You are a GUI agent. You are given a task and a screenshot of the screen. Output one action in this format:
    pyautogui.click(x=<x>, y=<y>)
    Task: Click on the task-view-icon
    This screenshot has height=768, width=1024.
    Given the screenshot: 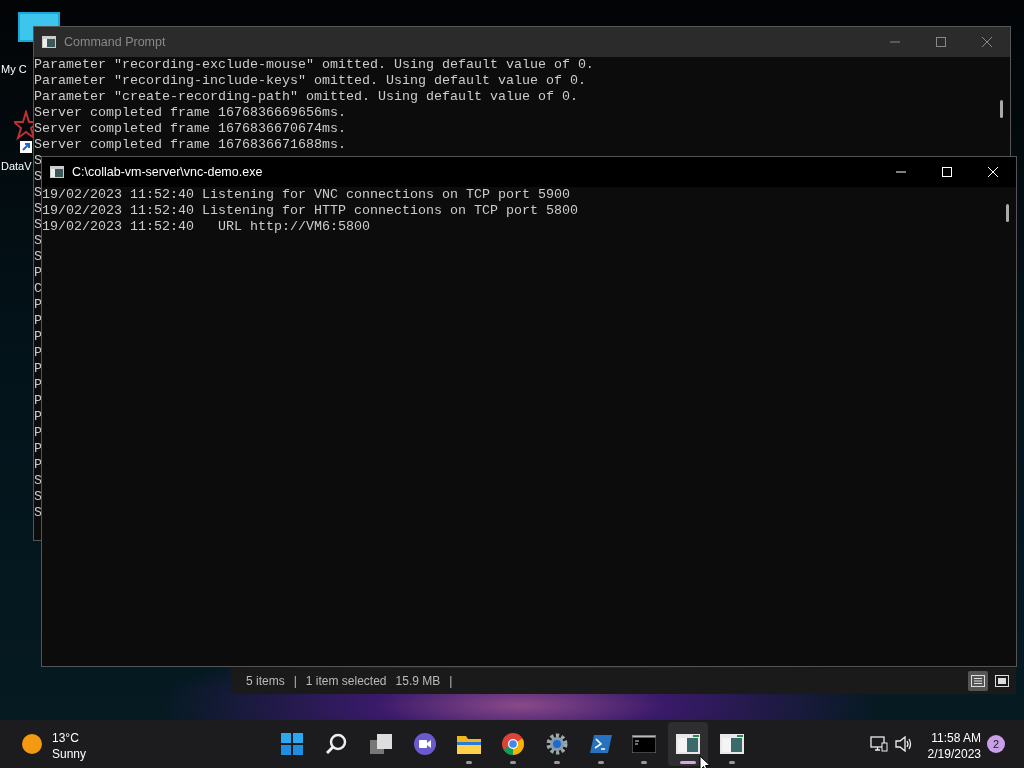 What is the action you would take?
    pyautogui.click(x=381, y=744)
    